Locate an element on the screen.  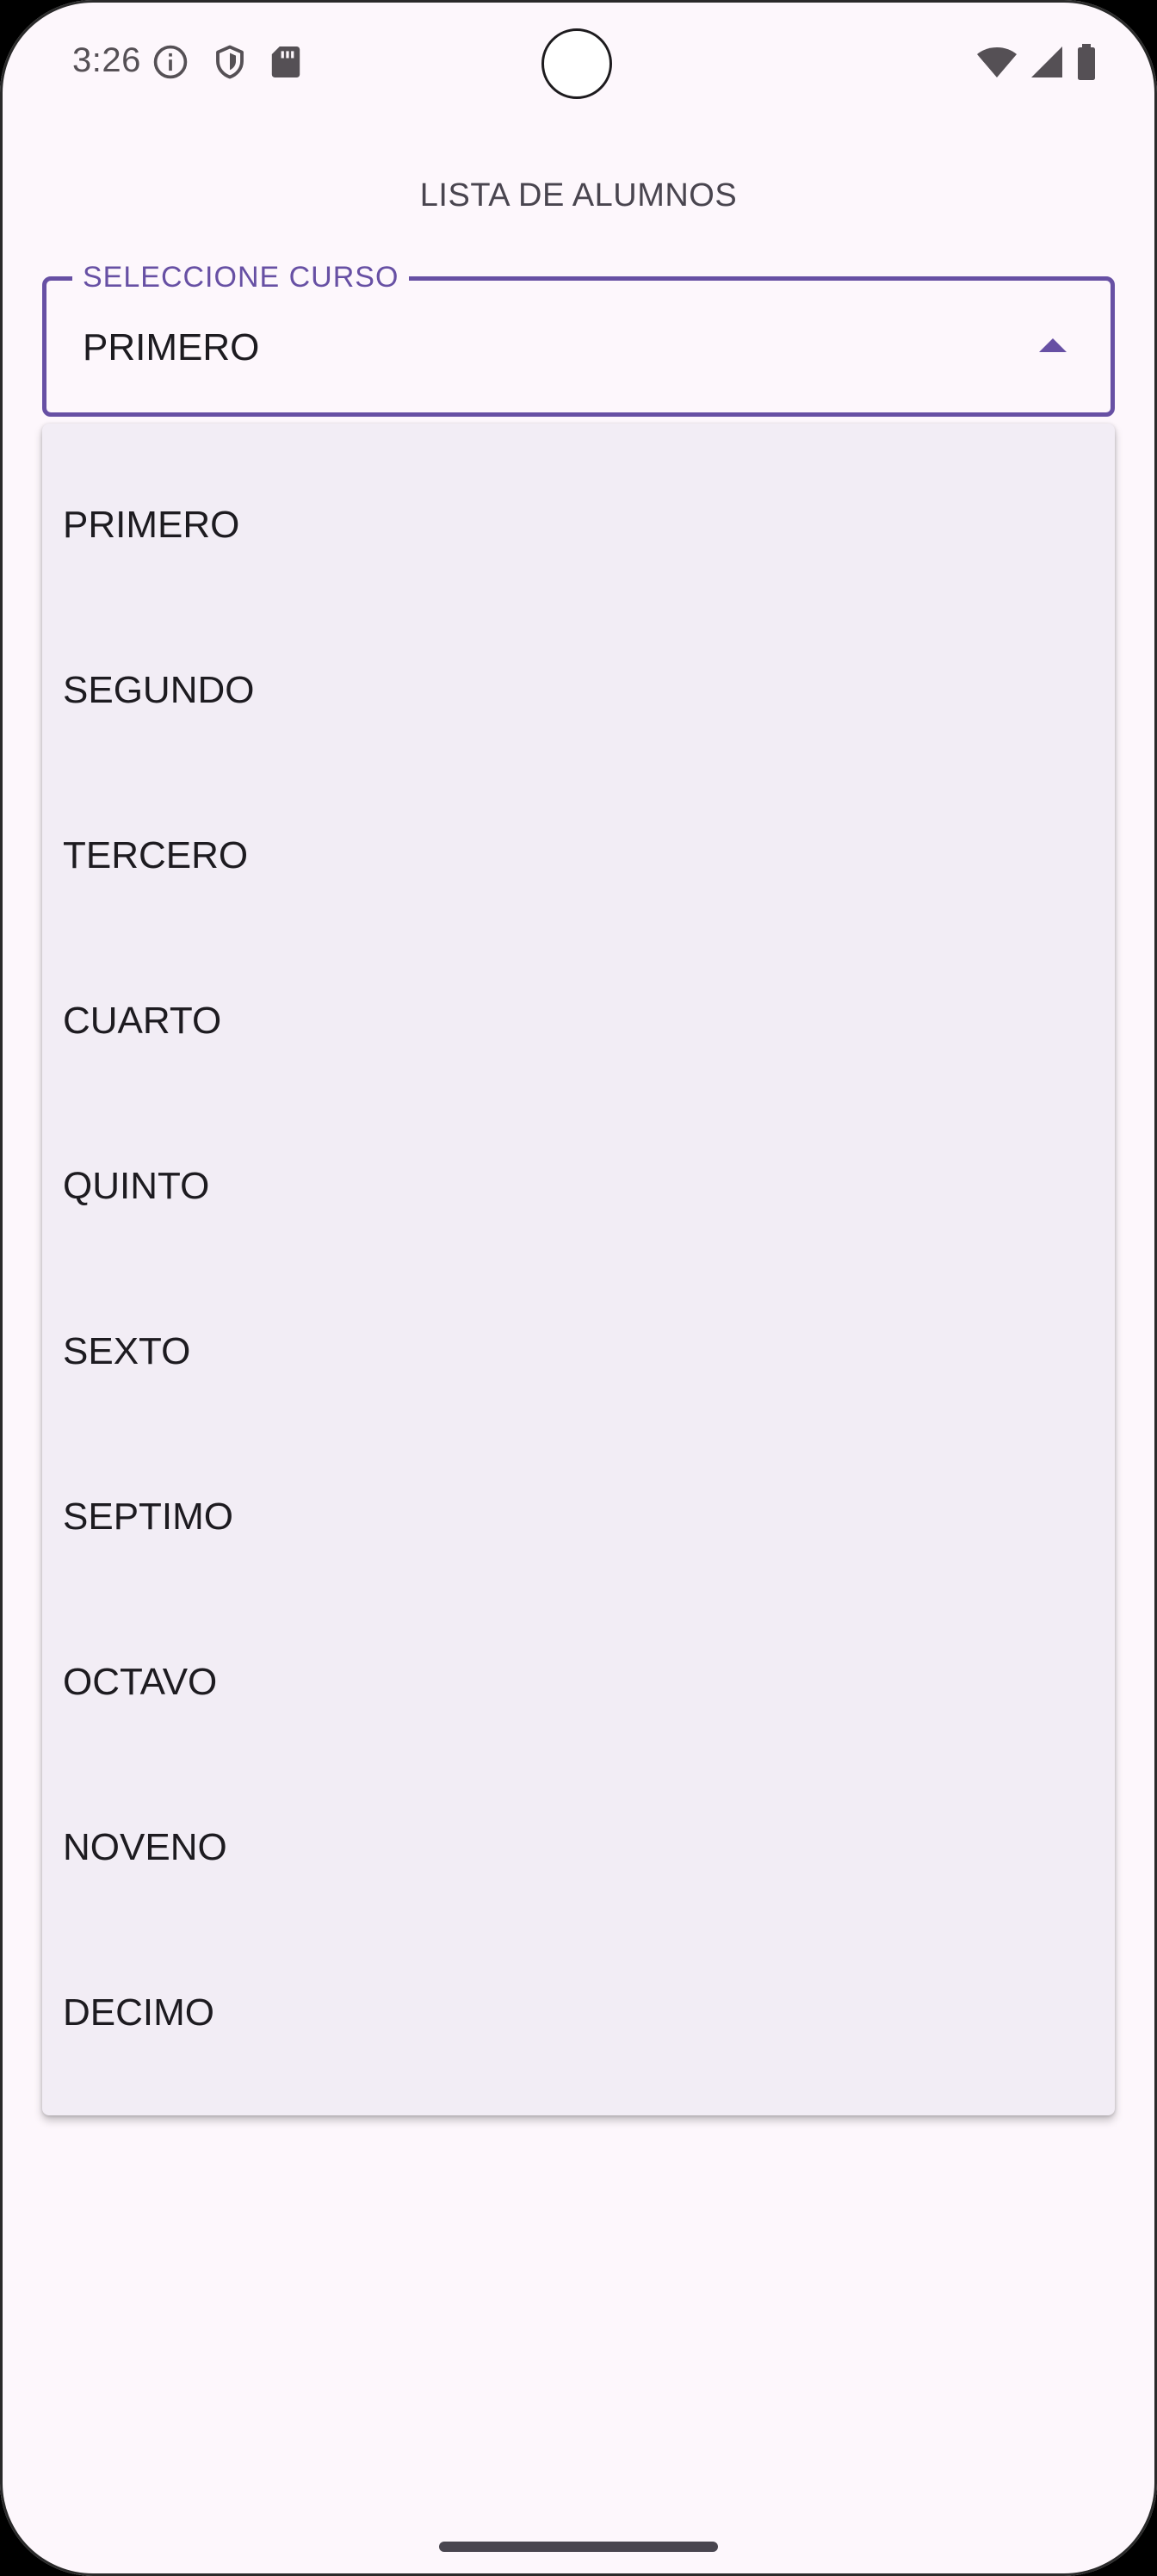
arrow-drop-up-icon is located at coordinates (1053, 345).